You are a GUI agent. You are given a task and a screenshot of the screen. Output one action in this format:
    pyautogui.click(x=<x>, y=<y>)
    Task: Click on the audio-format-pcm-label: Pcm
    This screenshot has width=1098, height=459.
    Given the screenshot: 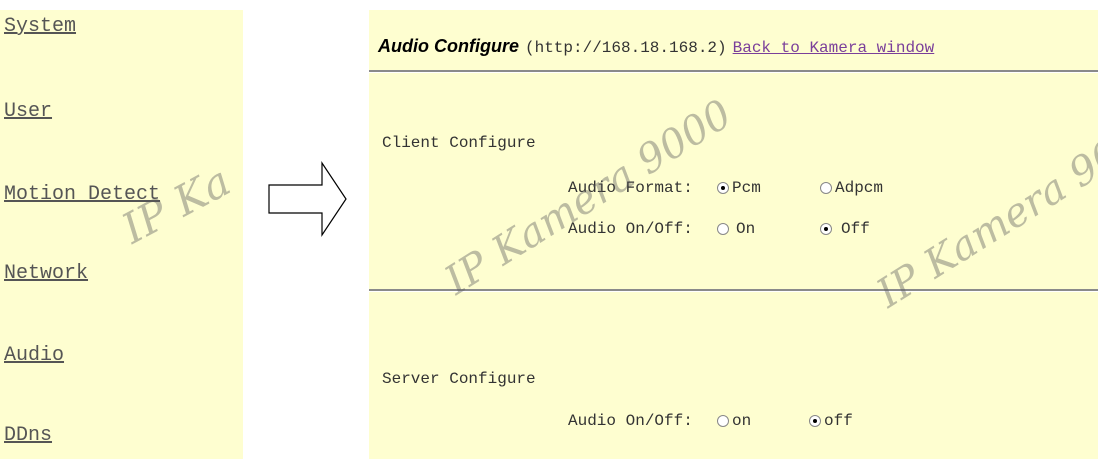 What is the action you would take?
    pyautogui.click(x=746, y=188)
    